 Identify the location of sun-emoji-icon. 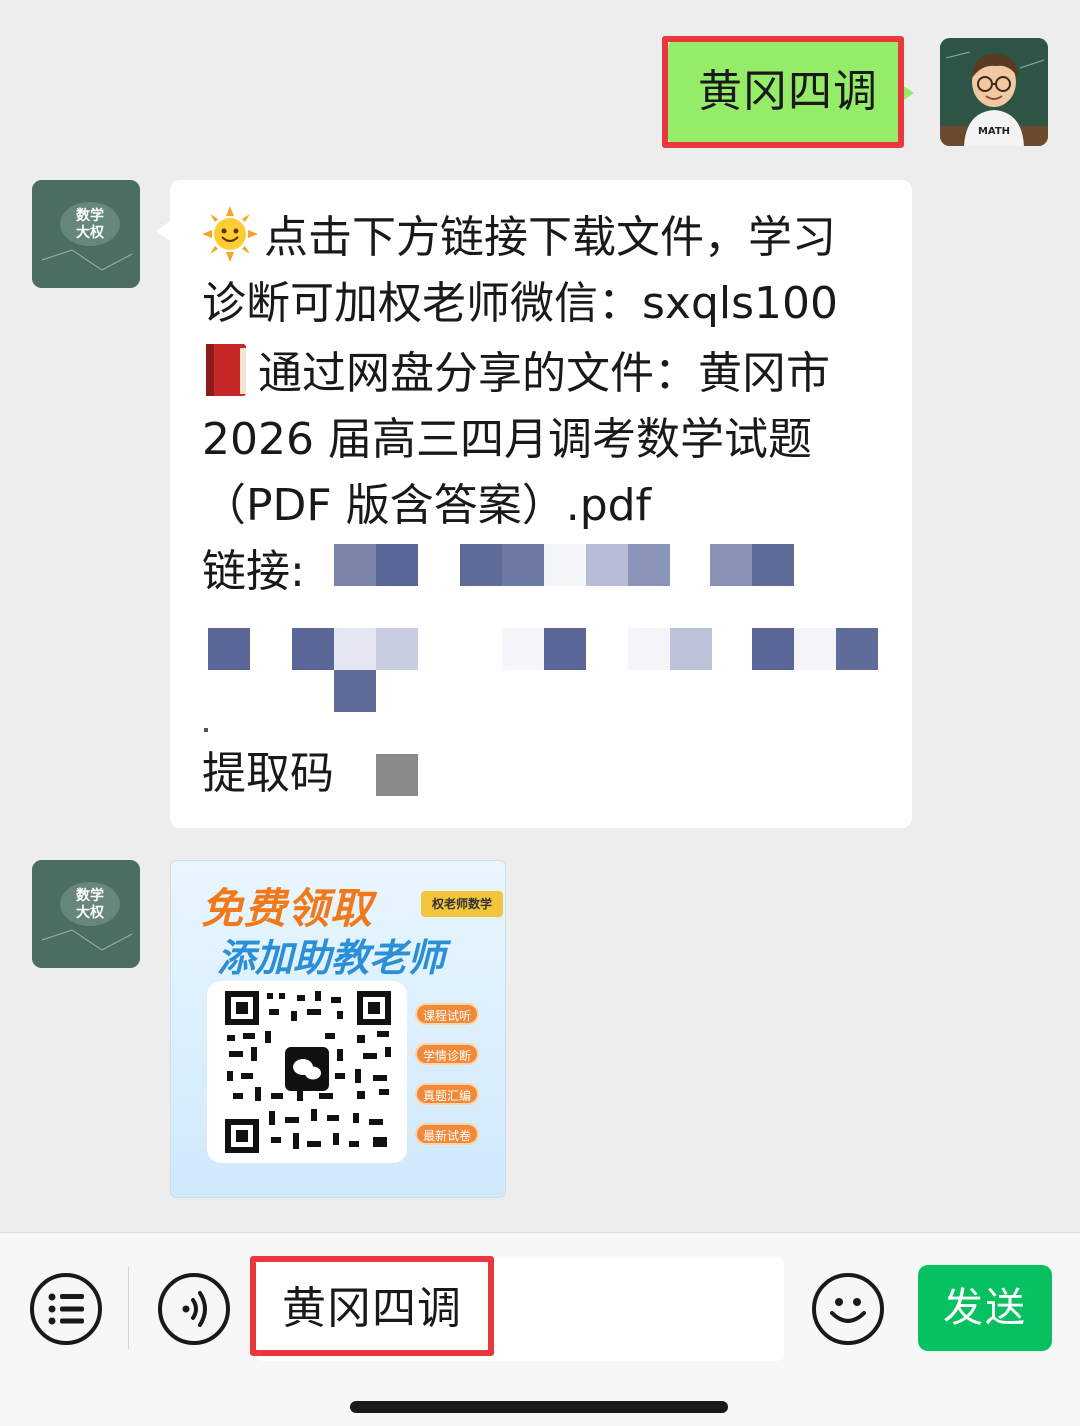
(230, 234).